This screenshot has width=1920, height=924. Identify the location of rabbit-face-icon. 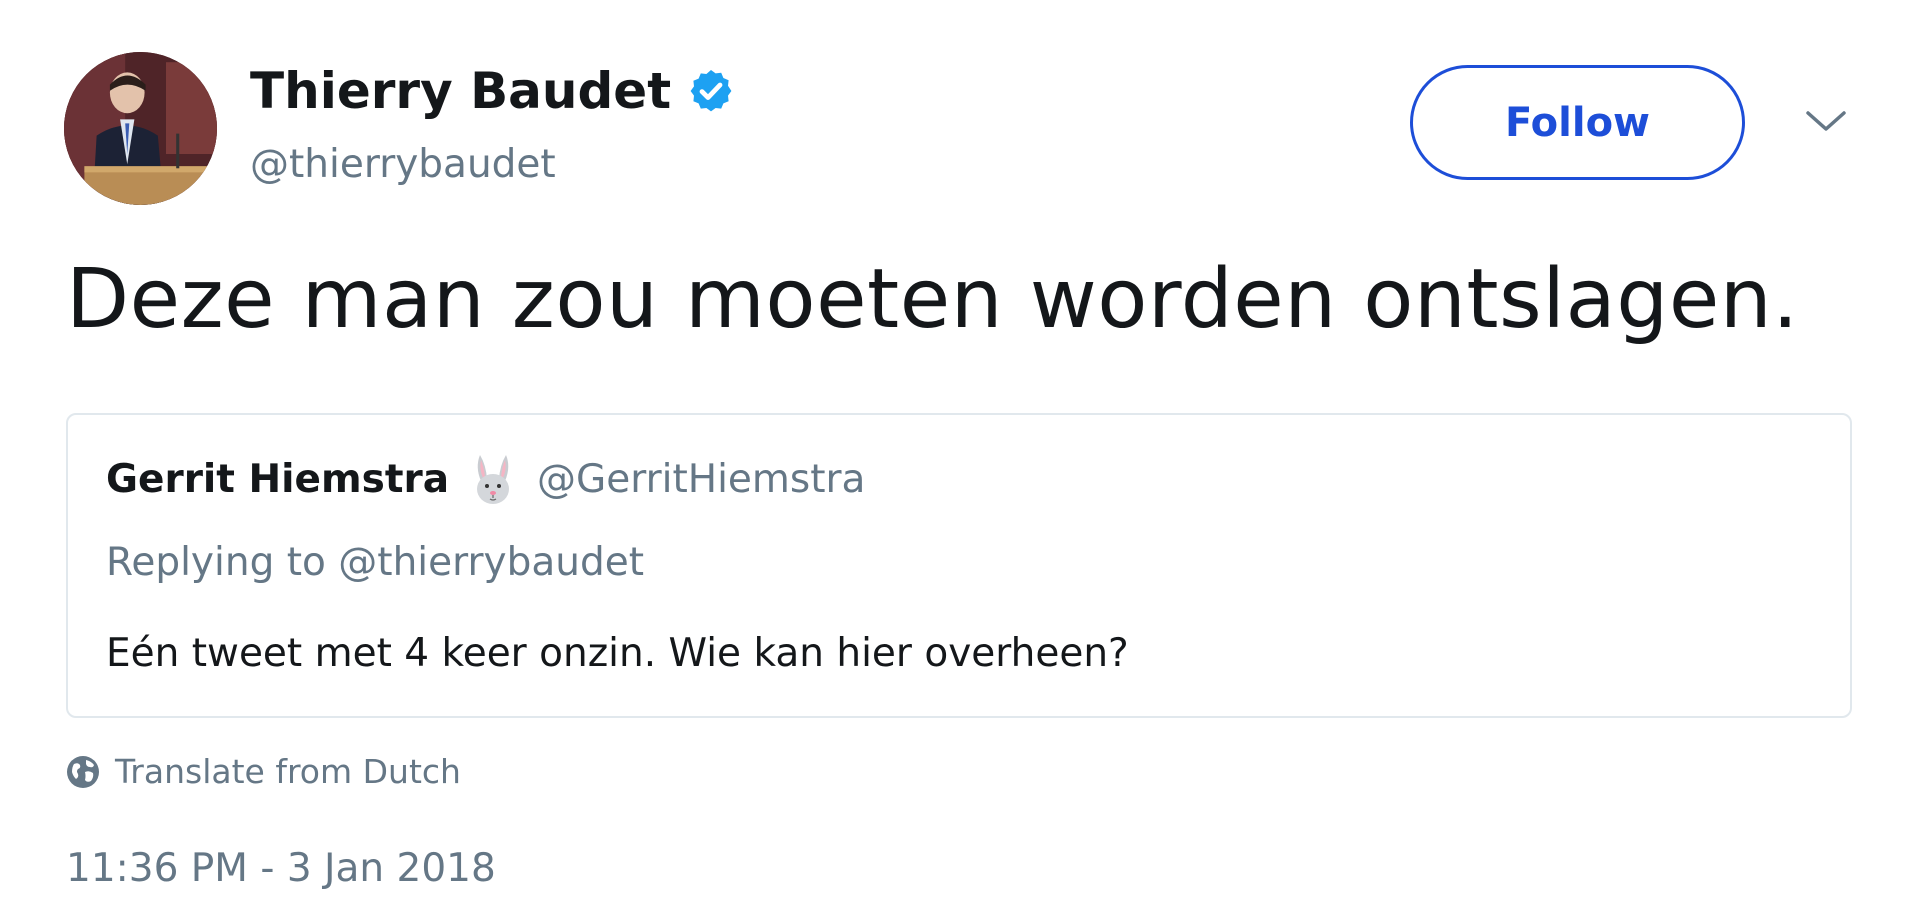
(493, 479).